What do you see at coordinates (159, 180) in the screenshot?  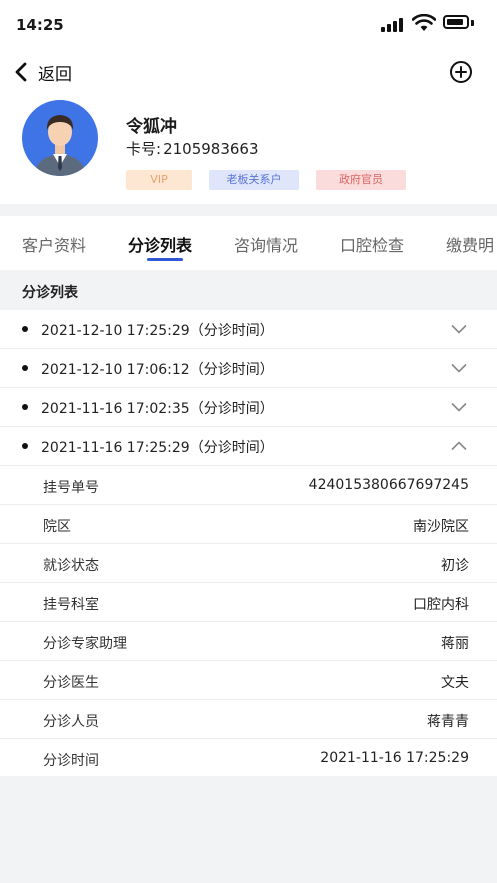 I see `tag-vip: VIP` at bounding box center [159, 180].